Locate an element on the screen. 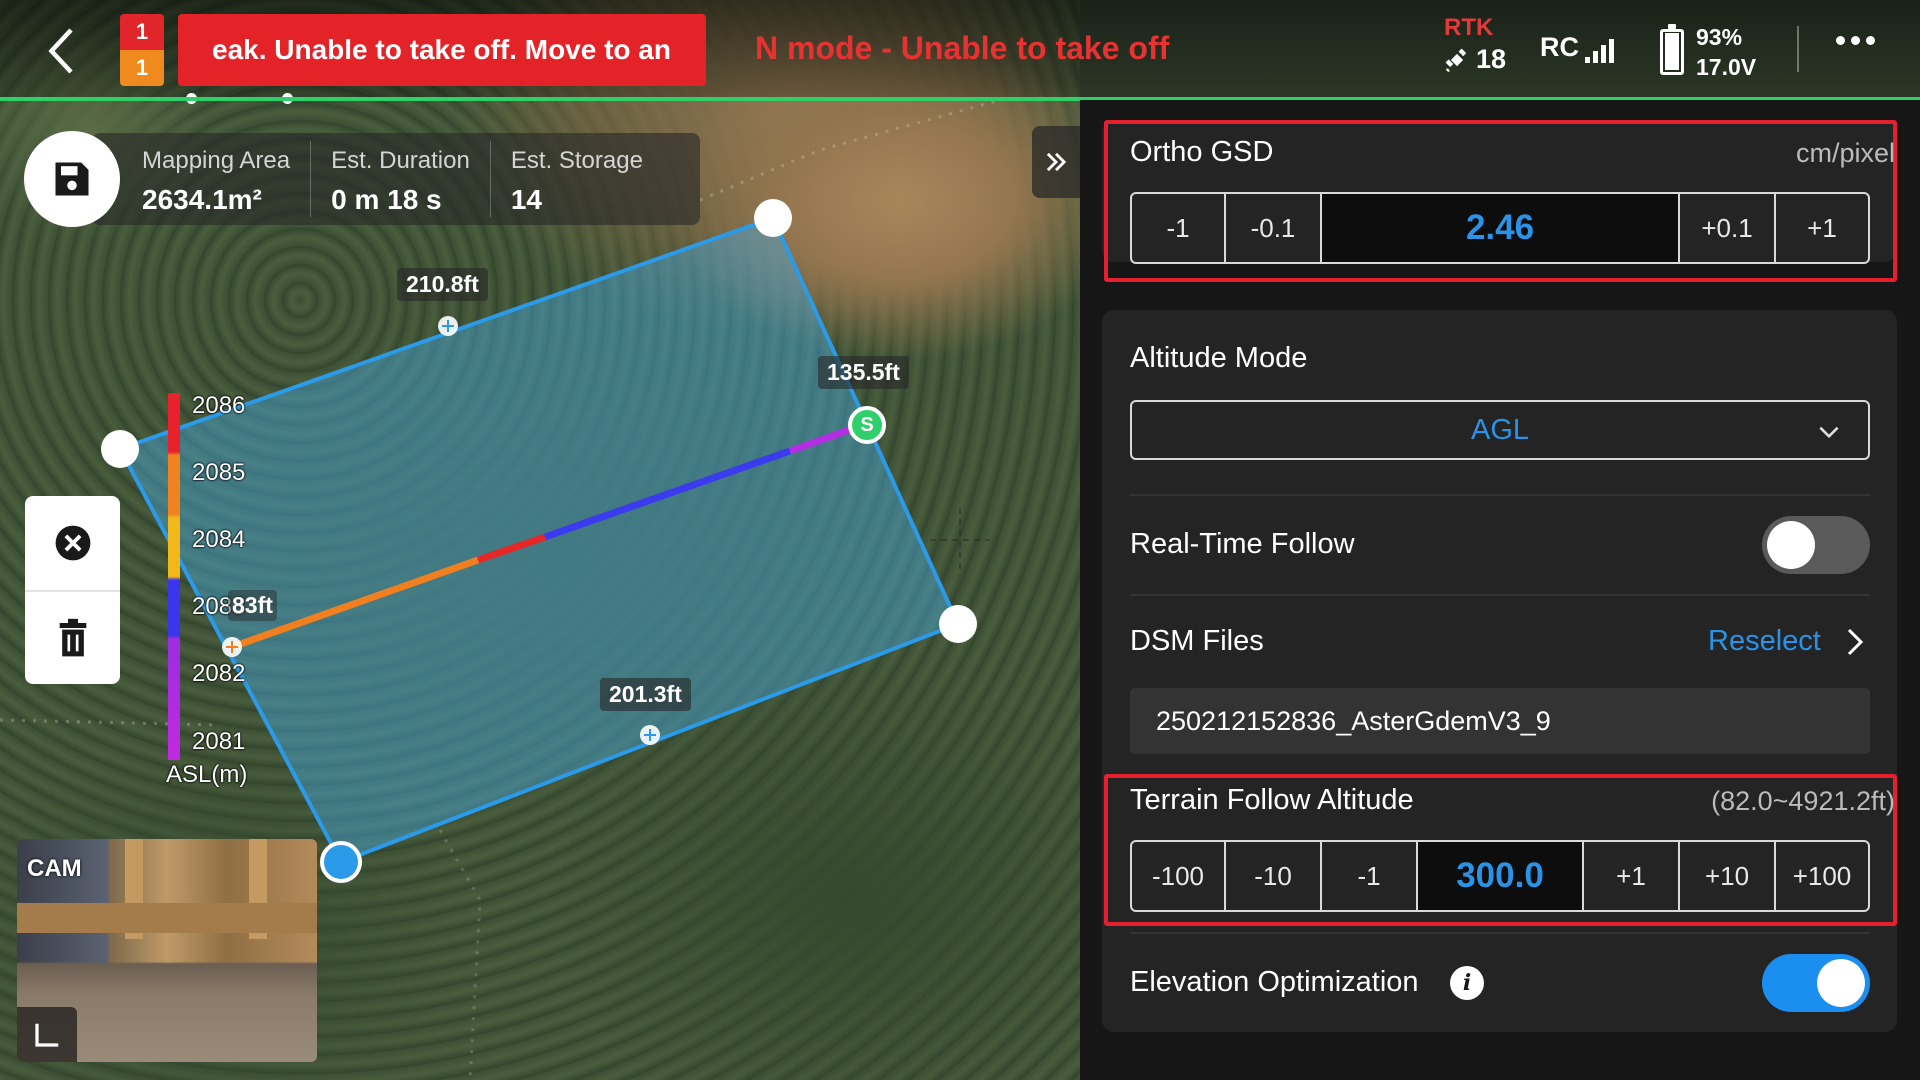 Image resolution: width=1920 pixels, height=1080 pixels. edge-length-label: 210.8ft is located at coordinates (442, 284).